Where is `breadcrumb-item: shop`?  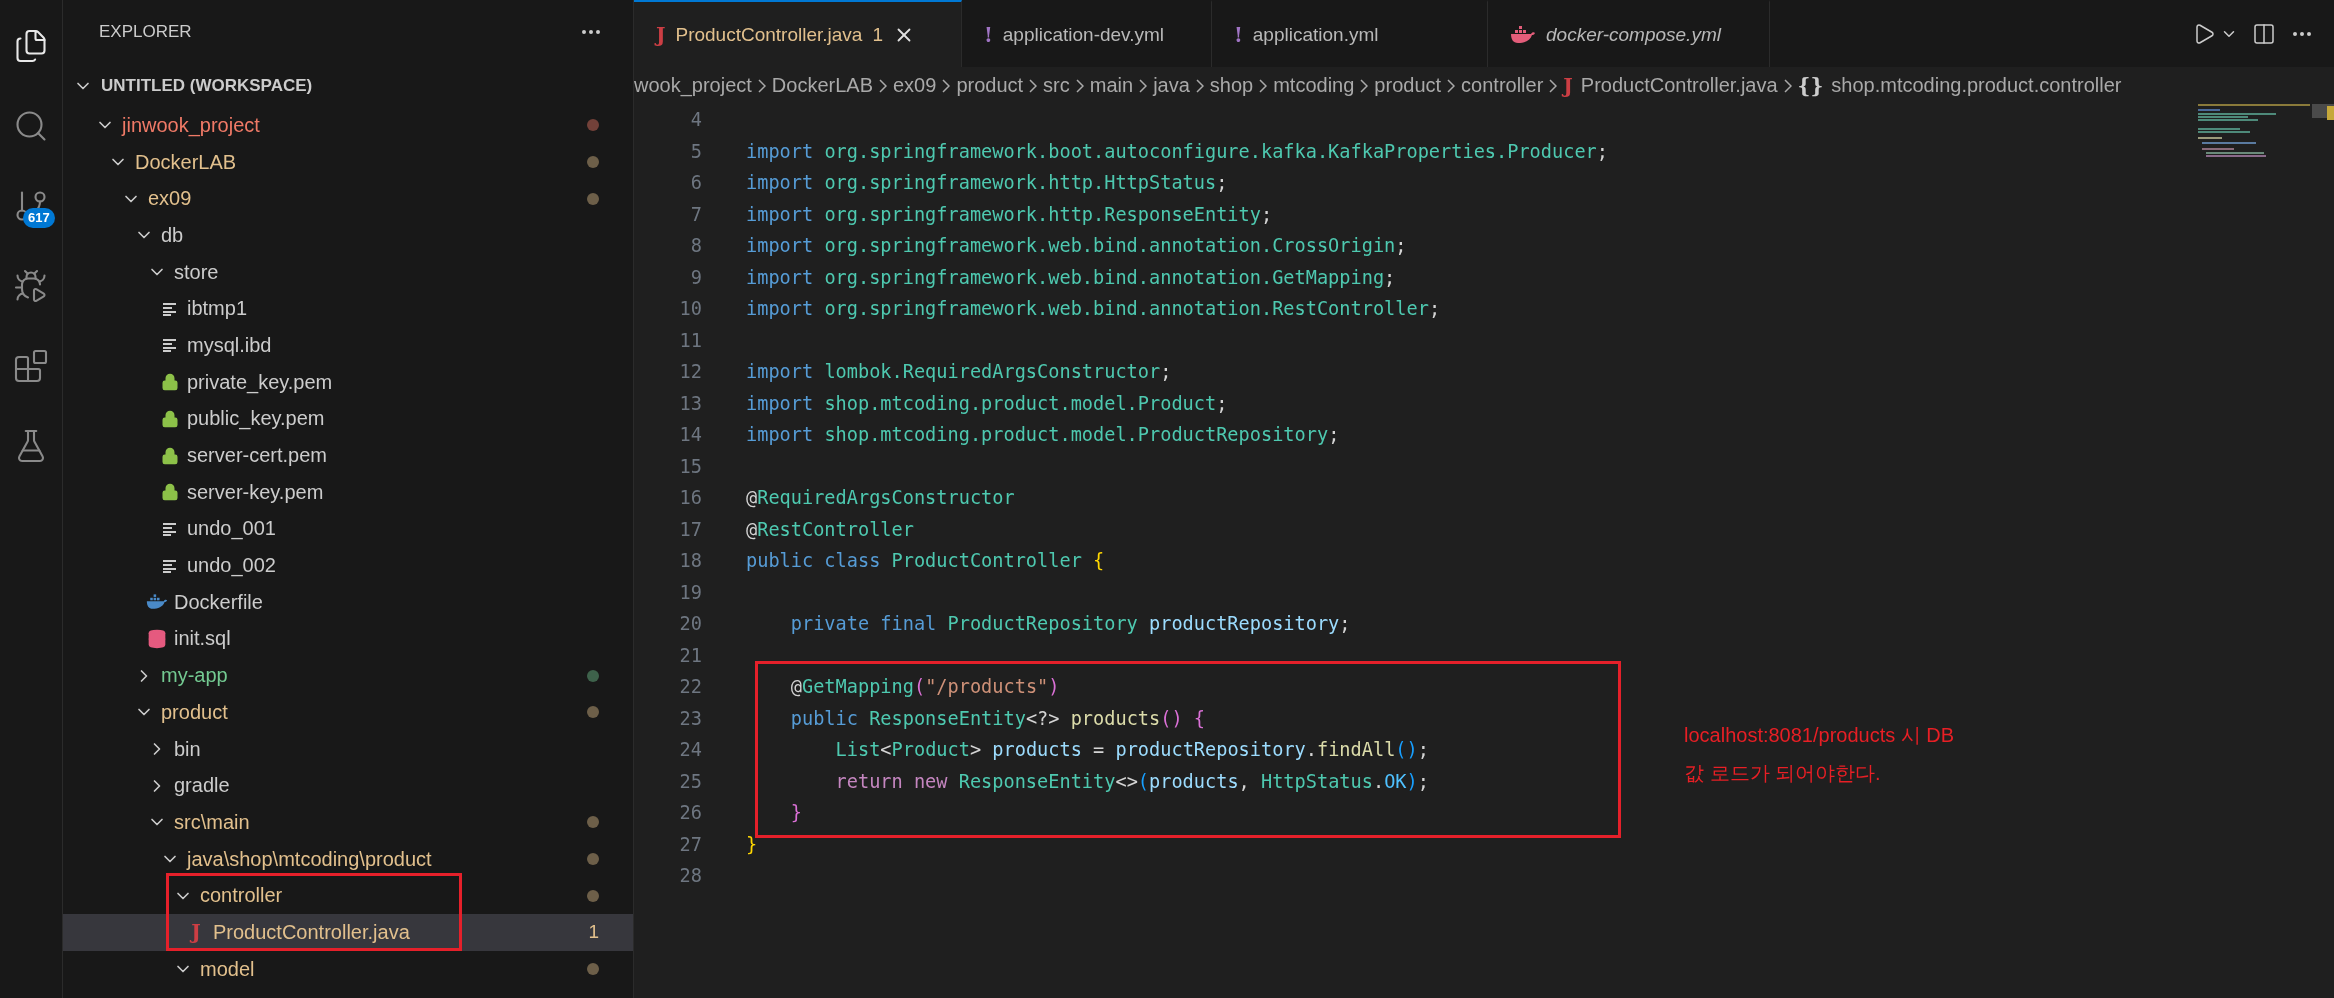 breadcrumb-item: shop is located at coordinates (1231, 85).